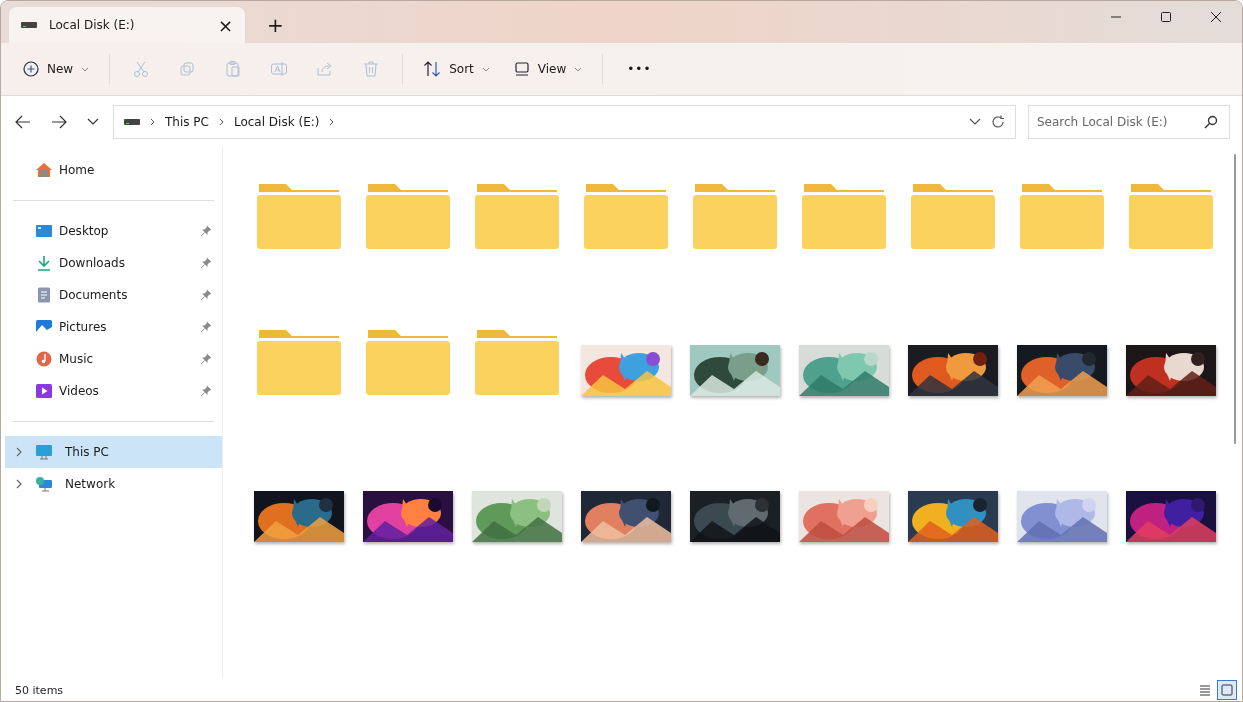 Image resolution: width=1243 pixels, height=702 pixels. Describe the element at coordinates (44, 359) in the screenshot. I see `music-icon` at that location.